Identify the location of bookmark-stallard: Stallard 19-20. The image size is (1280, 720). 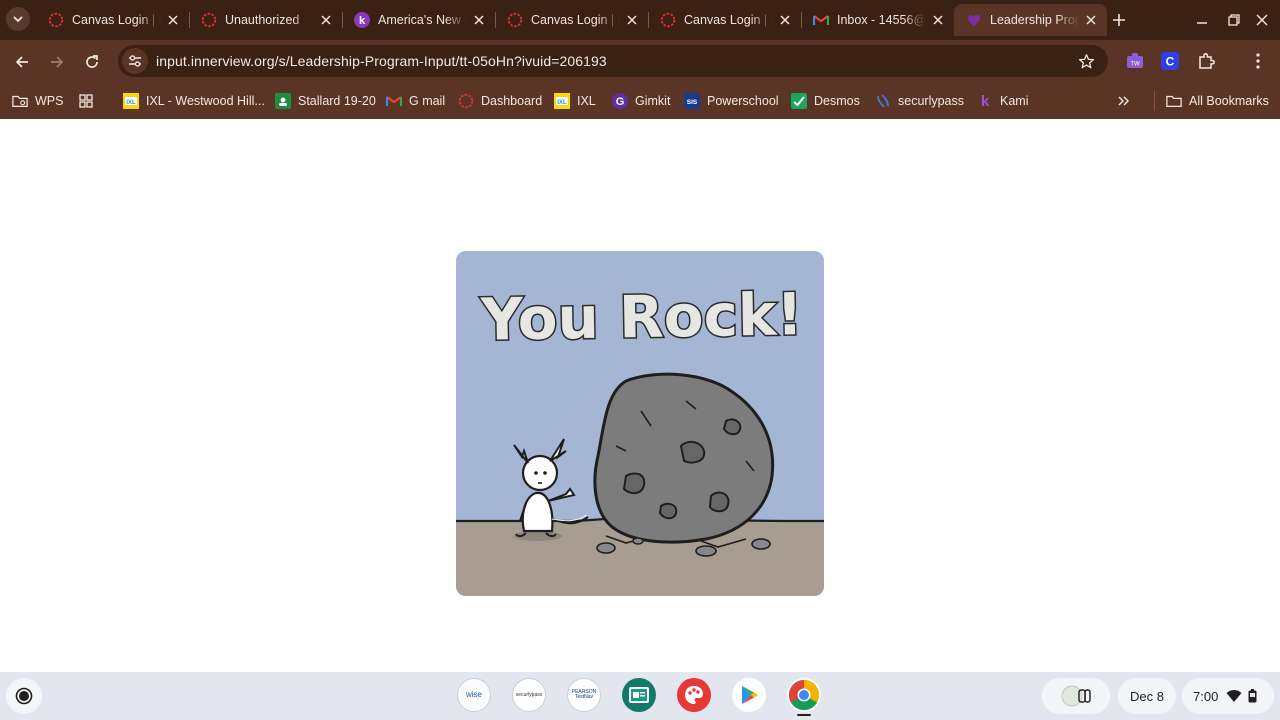
(325, 101).